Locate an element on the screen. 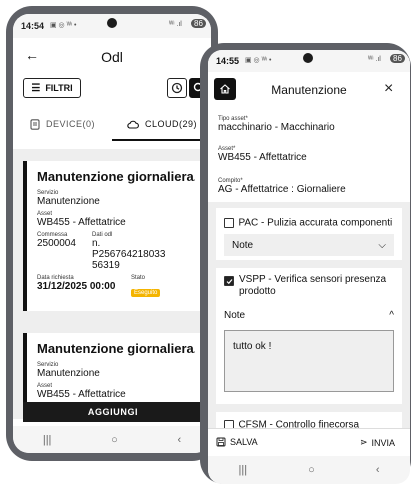 Image resolution: width=411 pixels, height=484 pixels. app-bar: Manutenzione × is located at coordinates (309, 90).